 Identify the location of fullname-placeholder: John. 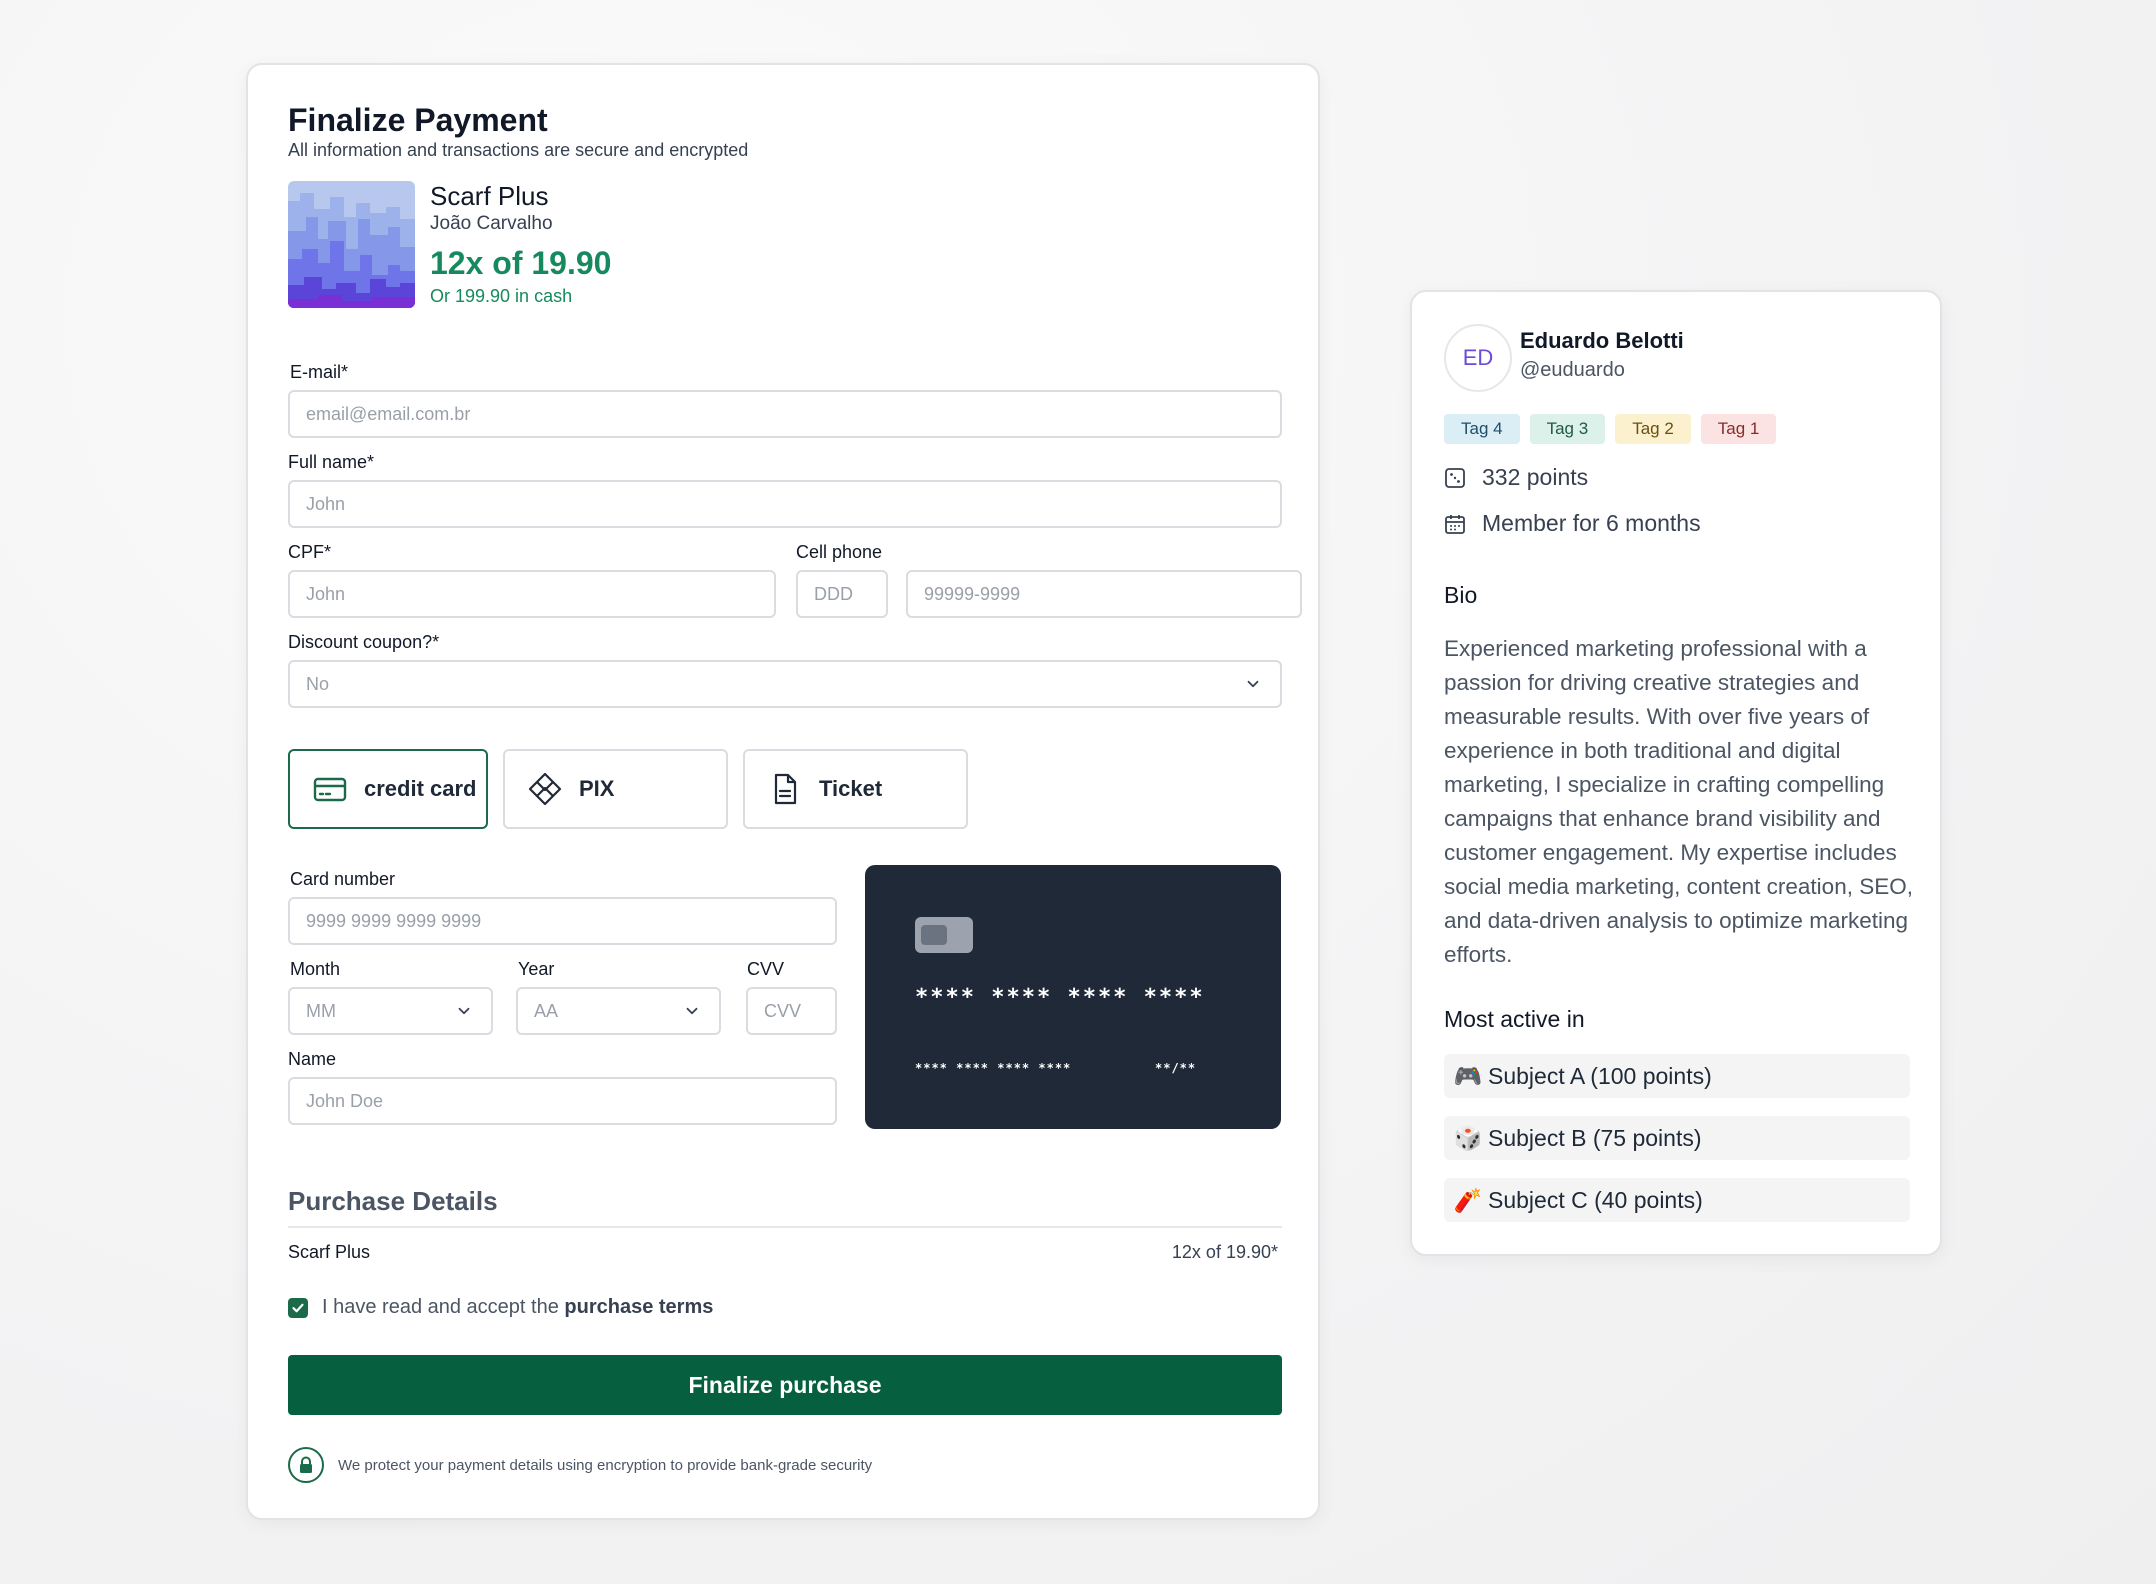
(326, 503).